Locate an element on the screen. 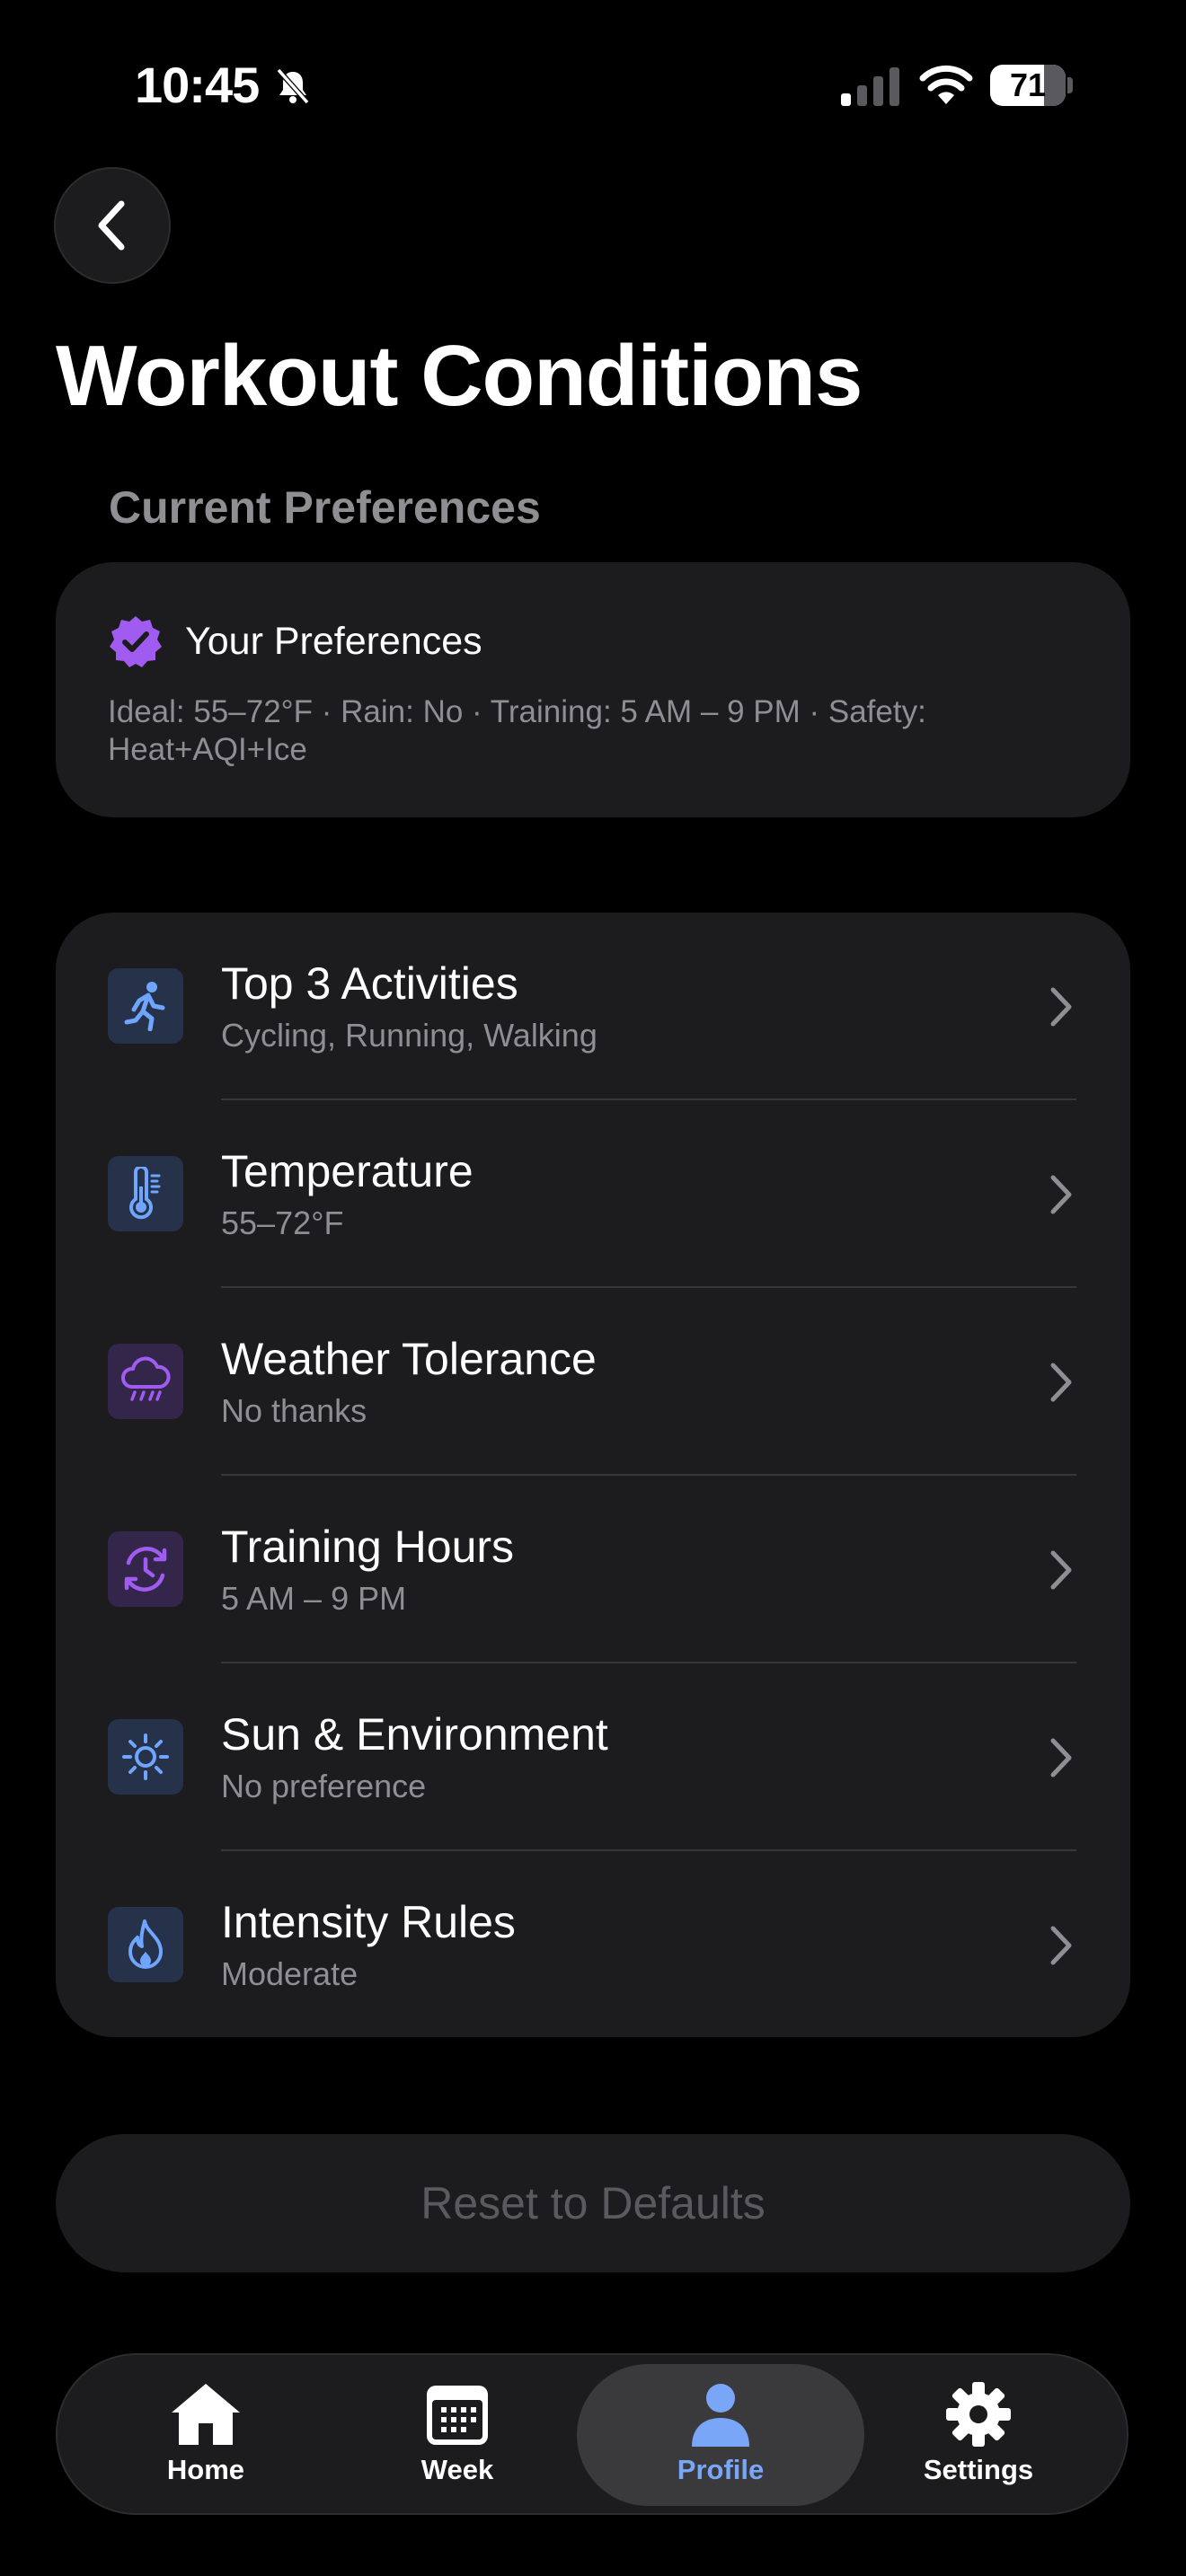 The height and width of the screenshot is (2576, 1186). sun-icon is located at coordinates (145, 1757).